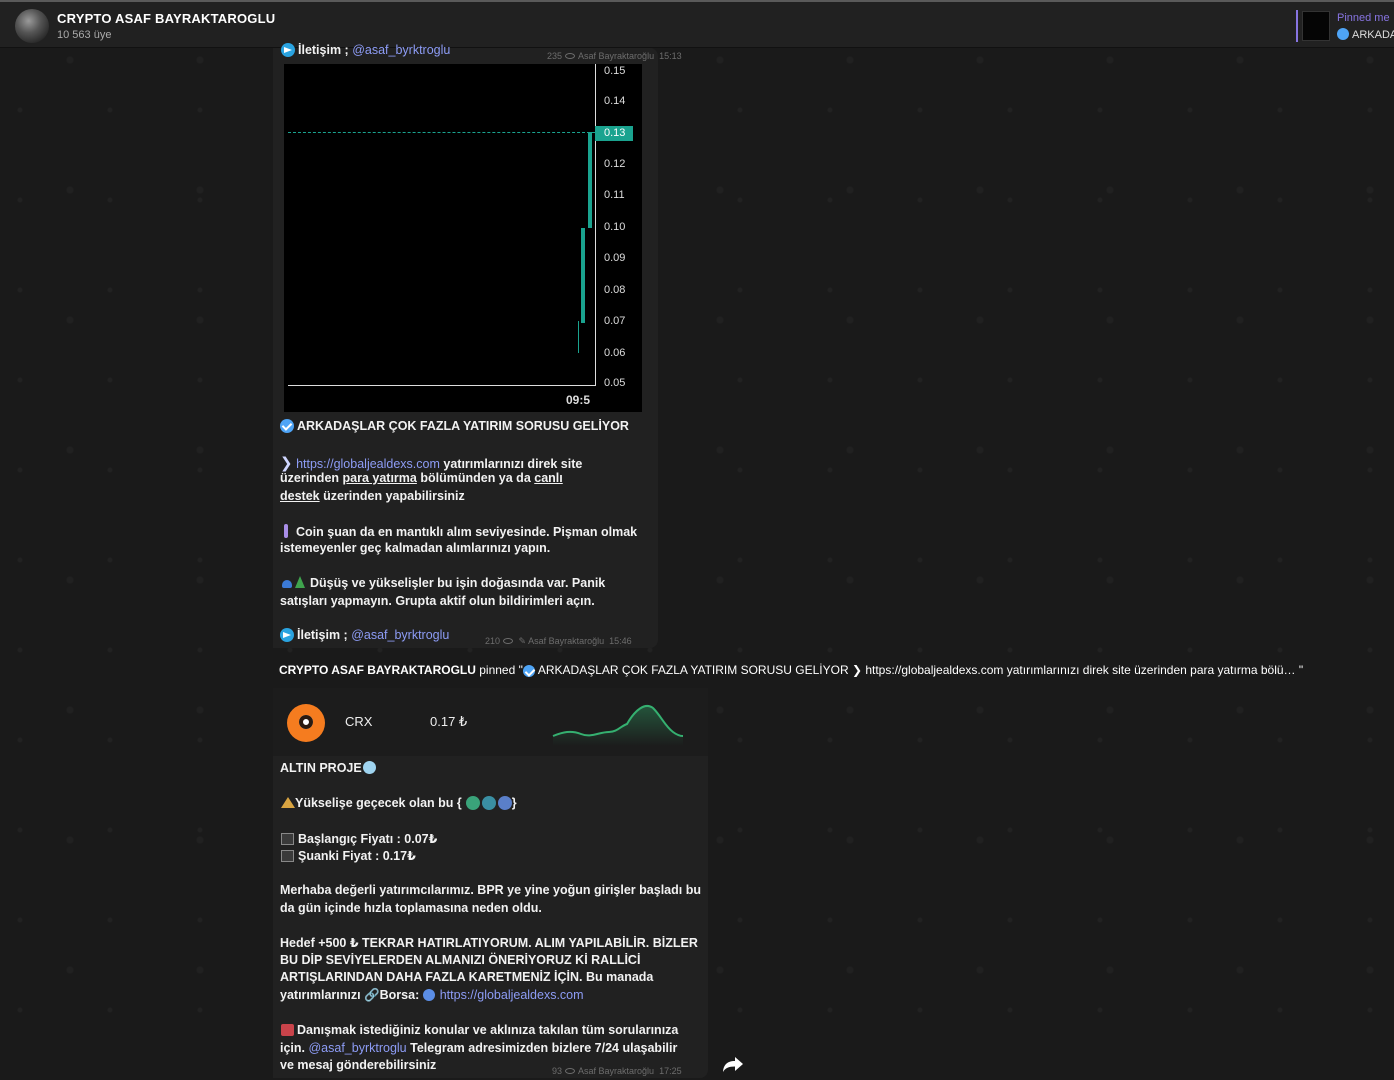  I want to click on pin-actor: CRYPTO ASAF BAYRAKTAROGLU, so click(377, 670).